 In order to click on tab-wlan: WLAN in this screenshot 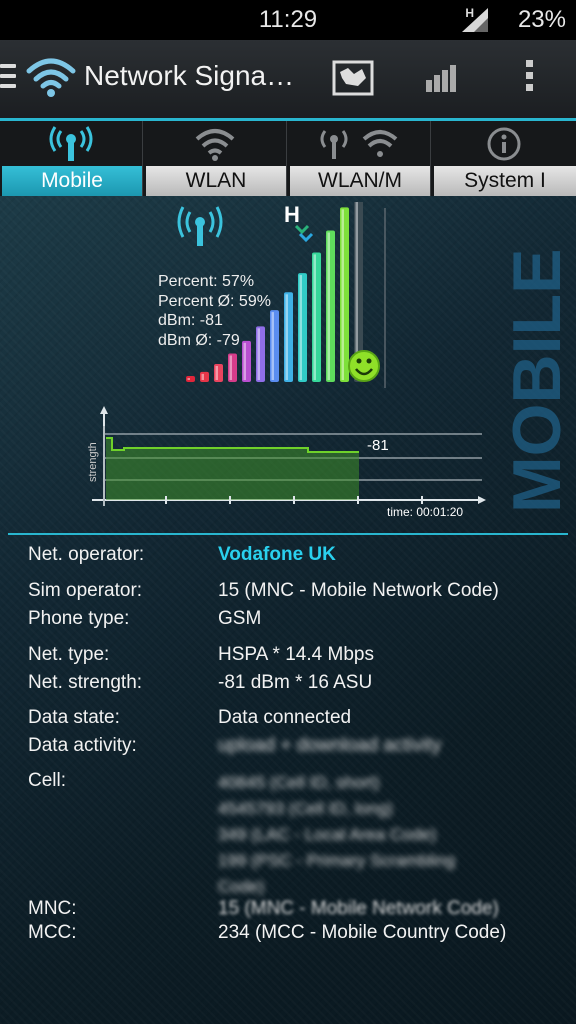, I will do `click(215, 158)`.